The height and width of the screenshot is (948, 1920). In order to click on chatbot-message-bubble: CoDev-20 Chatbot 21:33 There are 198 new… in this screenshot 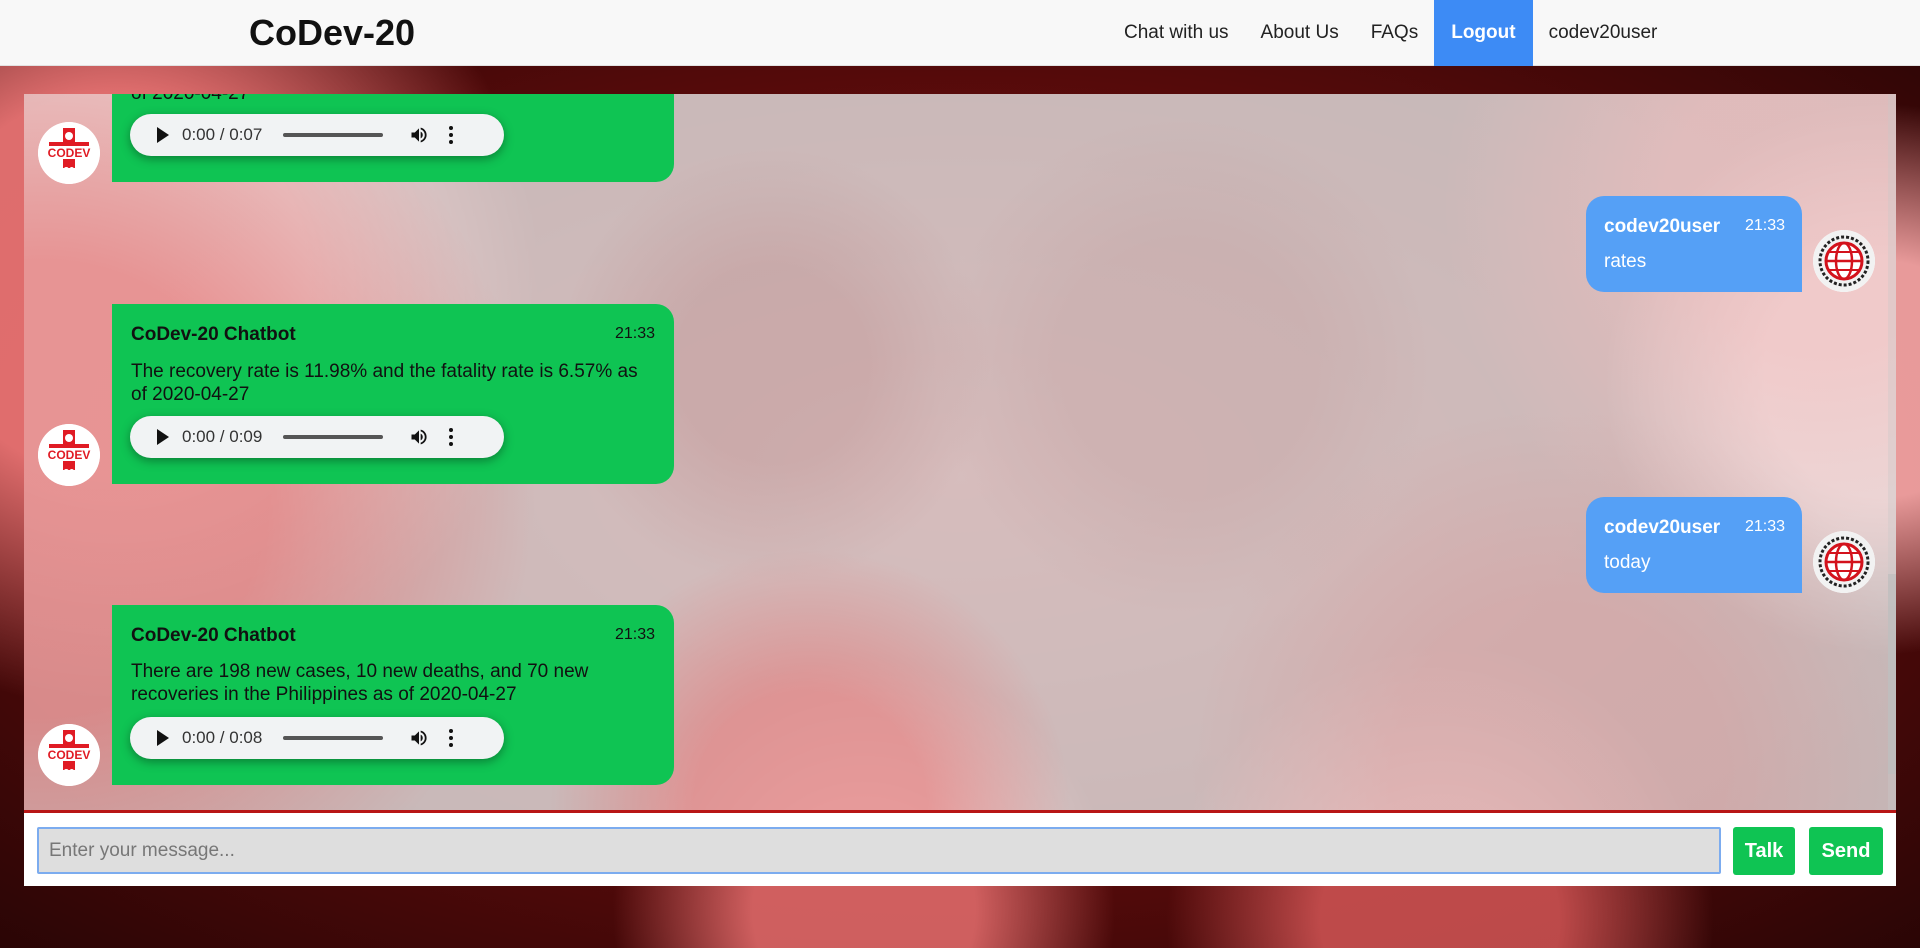, I will do `click(393, 695)`.